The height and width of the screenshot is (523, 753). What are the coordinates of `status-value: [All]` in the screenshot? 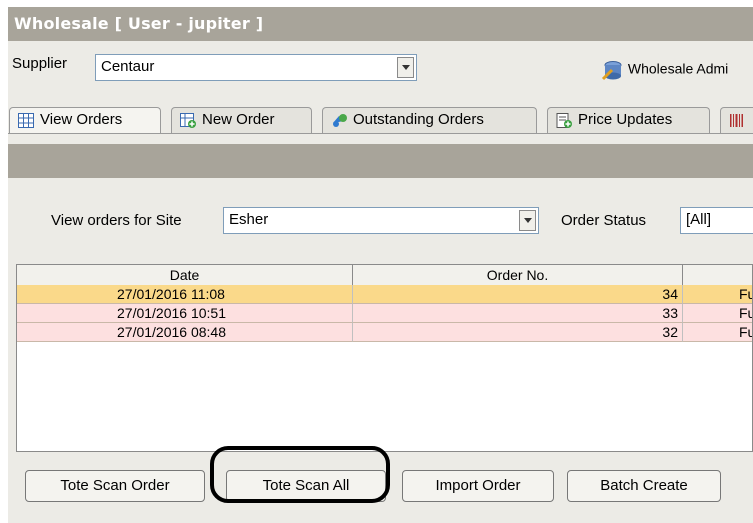 It's located at (699, 219).